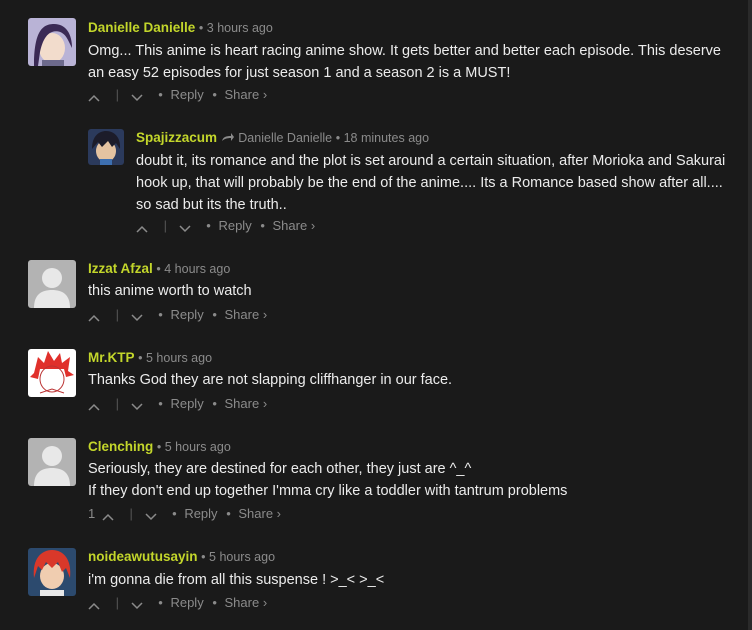 The image size is (752, 630). I want to click on reply-arrow-icon, so click(228, 137).